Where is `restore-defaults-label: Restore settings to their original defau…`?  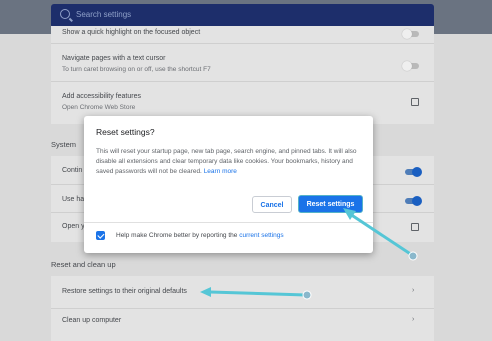 restore-defaults-label: Restore settings to their original defau… is located at coordinates (124, 291).